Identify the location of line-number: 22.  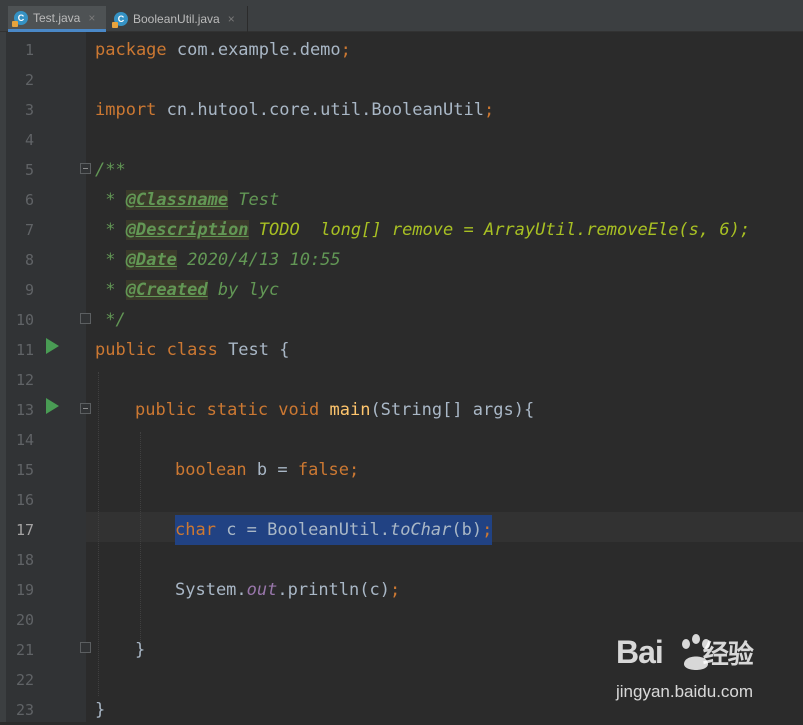
(24, 680).